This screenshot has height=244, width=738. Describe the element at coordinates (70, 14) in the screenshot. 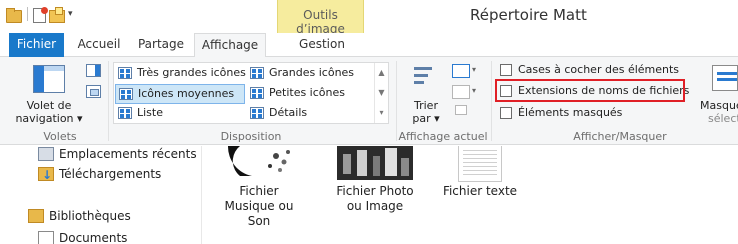

I see `customize-toolbar-dropdown-icon: ▾` at that location.